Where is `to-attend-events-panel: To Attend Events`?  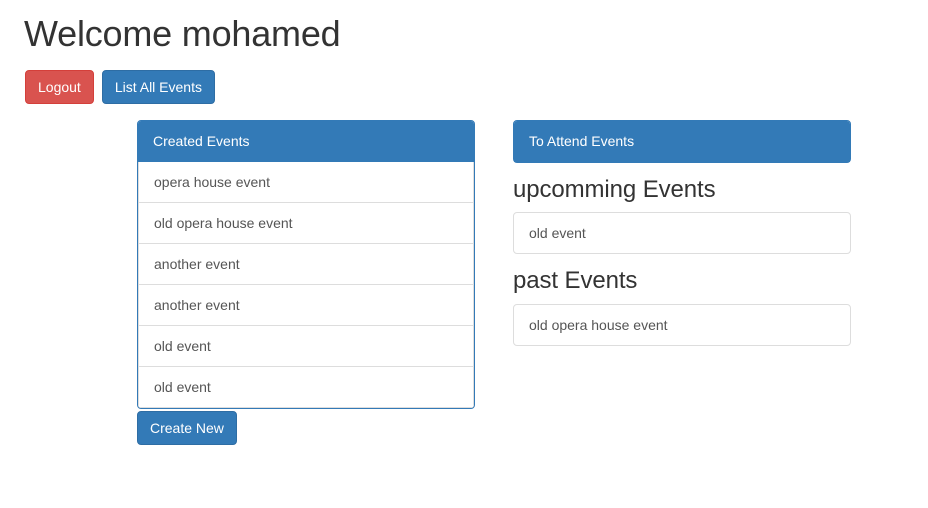 to-attend-events-panel: To Attend Events is located at coordinates (682, 141).